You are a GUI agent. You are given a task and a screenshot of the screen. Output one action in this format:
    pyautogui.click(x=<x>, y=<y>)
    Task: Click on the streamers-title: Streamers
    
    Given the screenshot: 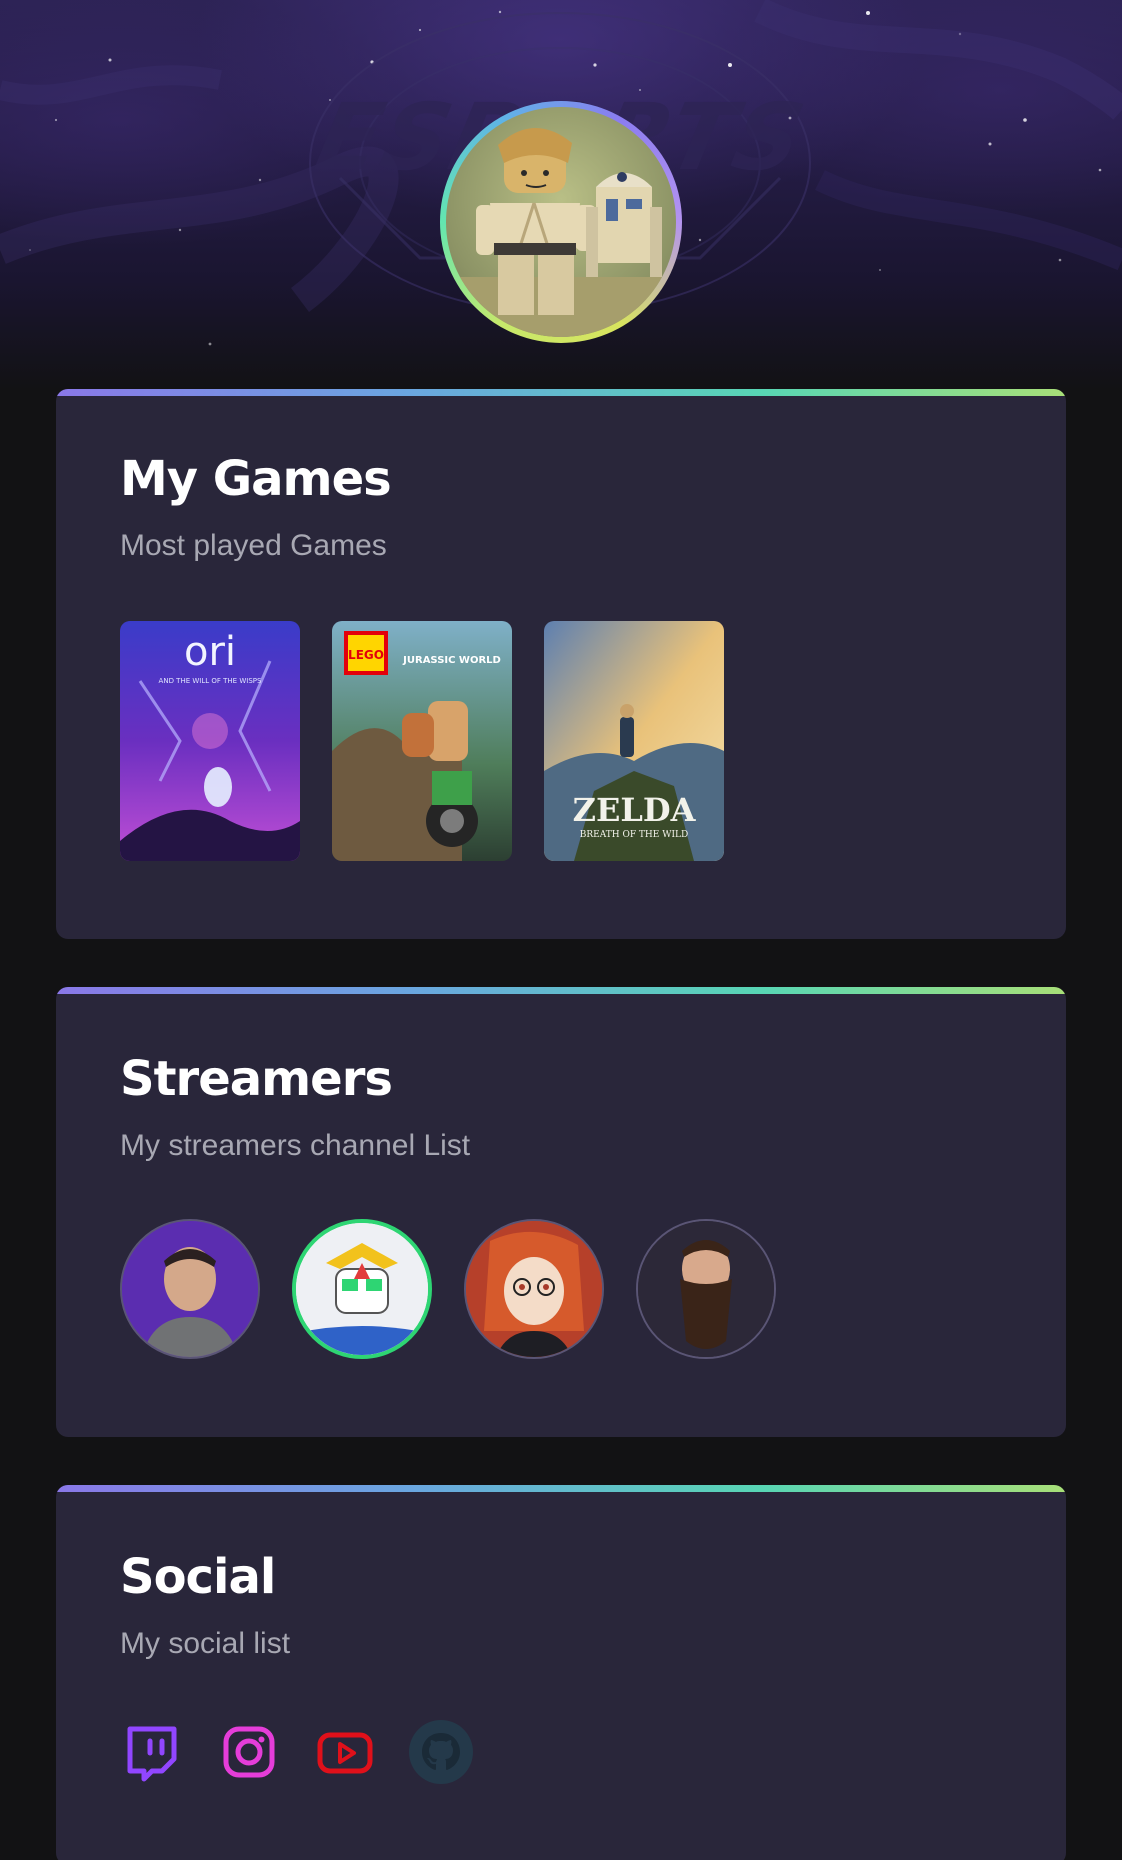 What is the action you would take?
    pyautogui.click(x=256, y=1079)
    